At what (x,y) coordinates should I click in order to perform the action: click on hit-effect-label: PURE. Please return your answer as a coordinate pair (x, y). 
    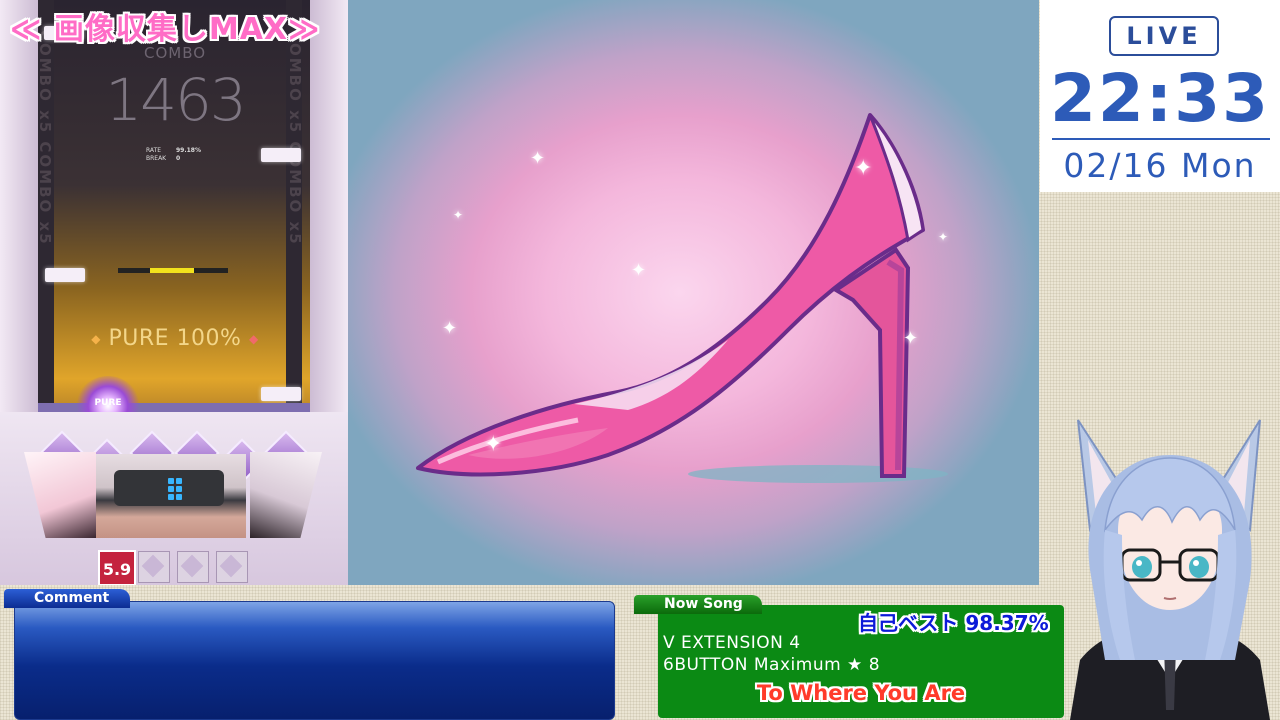
    Looking at the image, I should click on (108, 403).